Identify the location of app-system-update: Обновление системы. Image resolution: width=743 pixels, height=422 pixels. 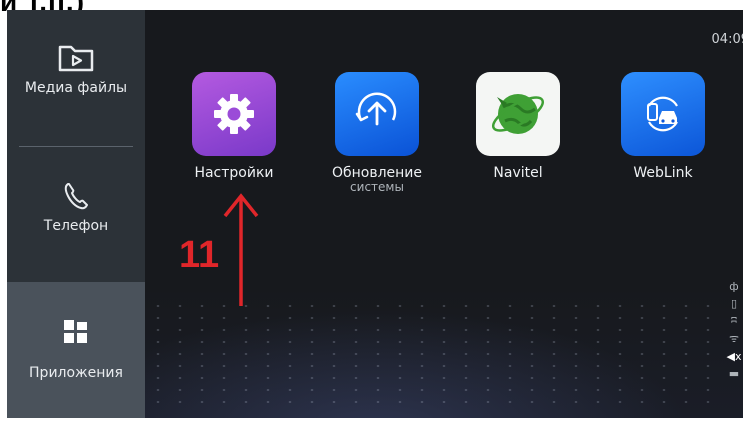
(377, 132).